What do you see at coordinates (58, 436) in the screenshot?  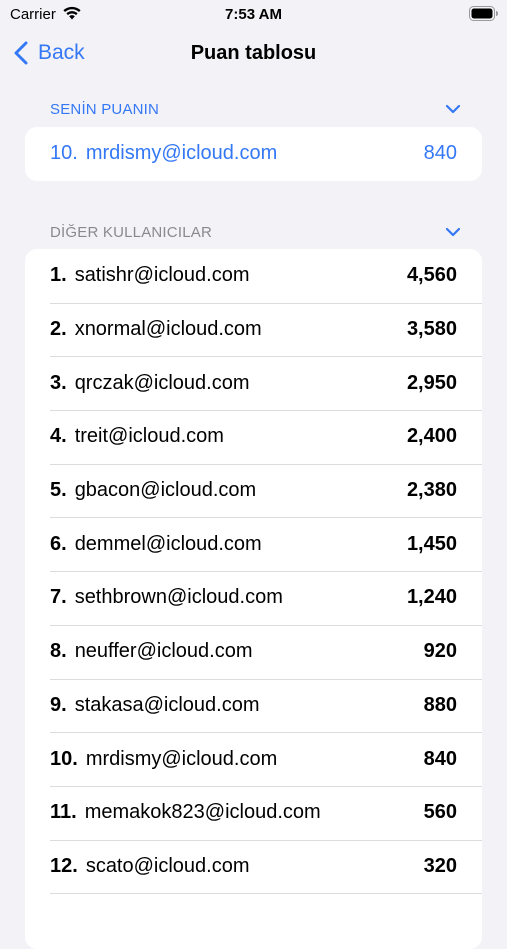 I see `rank-label: 4.` at bounding box center [58, 436].